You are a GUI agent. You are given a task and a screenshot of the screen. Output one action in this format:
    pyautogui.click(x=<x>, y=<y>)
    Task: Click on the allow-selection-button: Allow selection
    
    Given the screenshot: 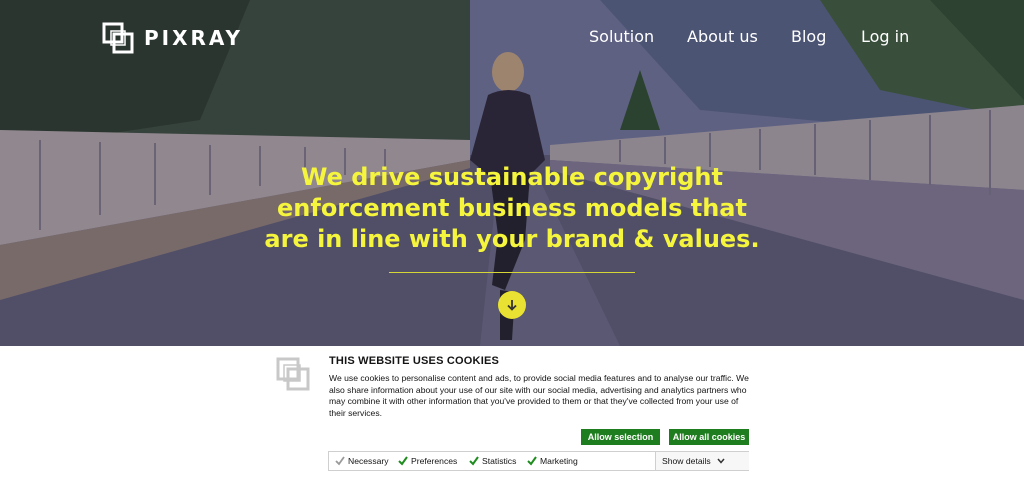 What is the action you would take?
    pyautogui.click(x=620, y=437)
    